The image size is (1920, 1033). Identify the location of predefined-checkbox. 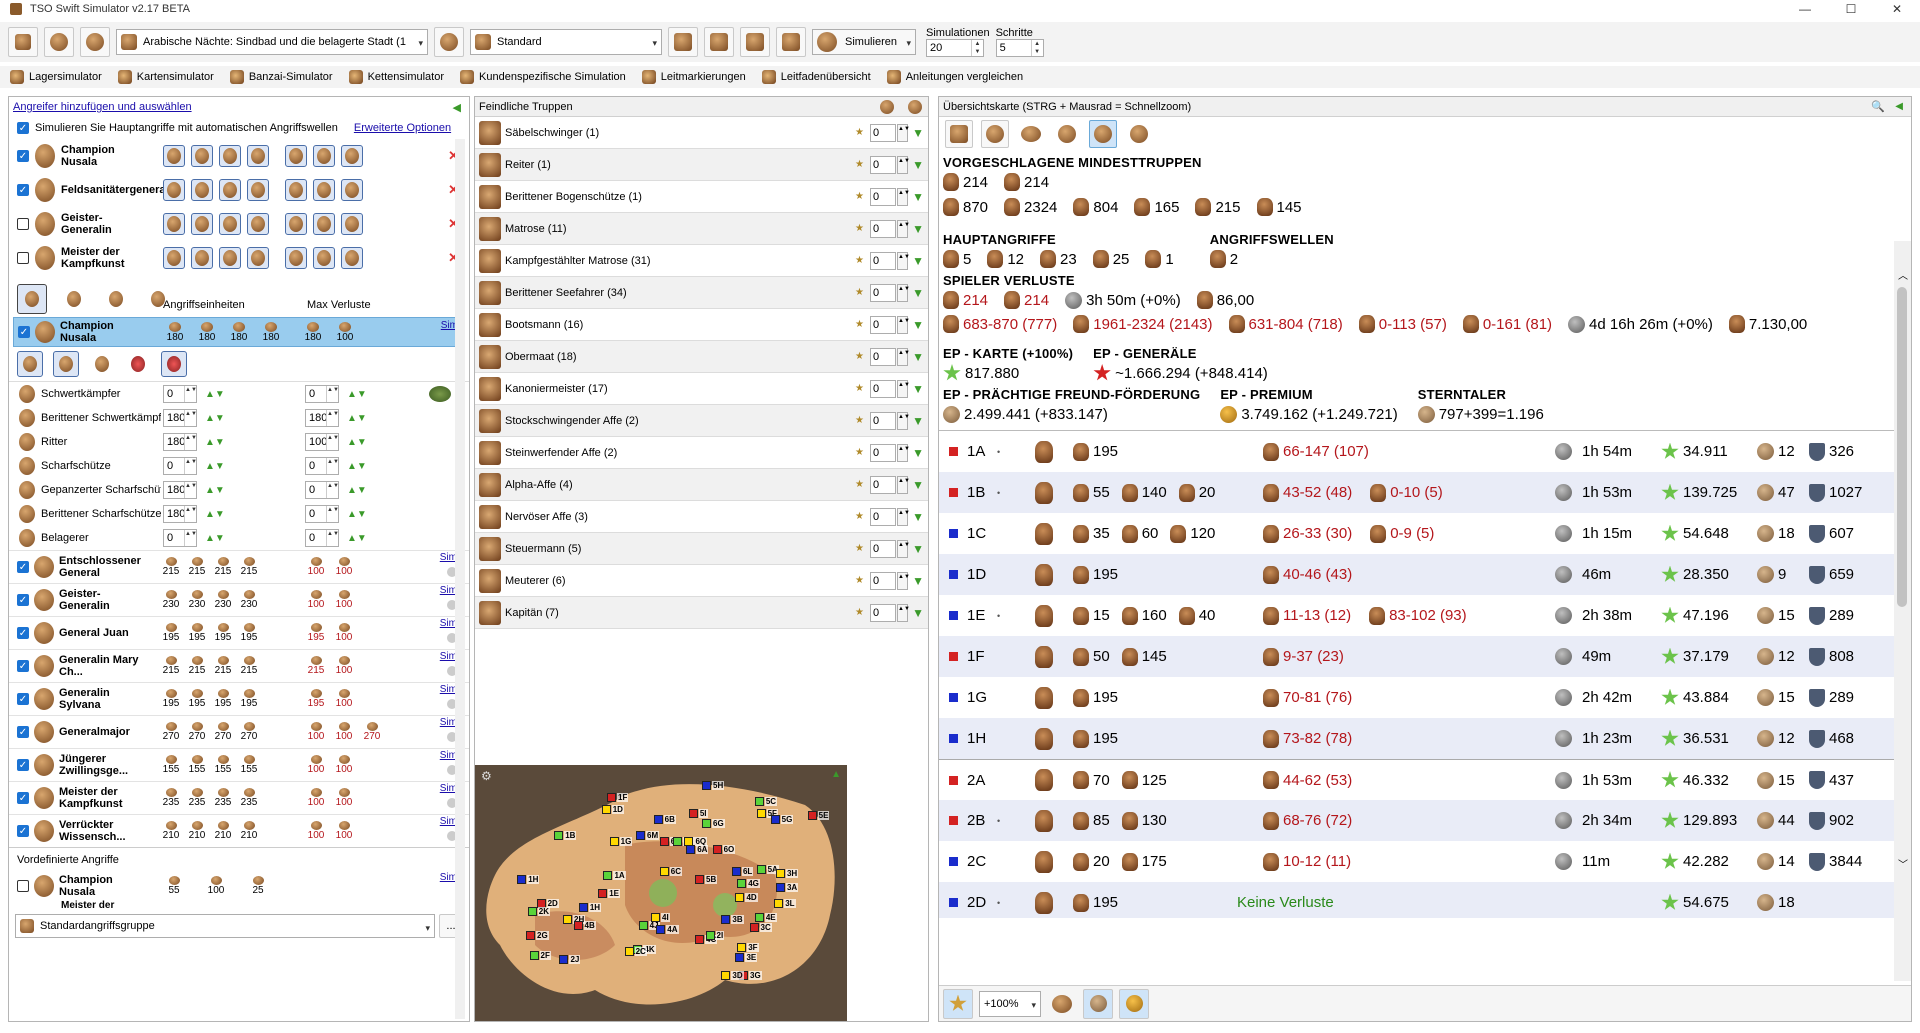
(23, 886).